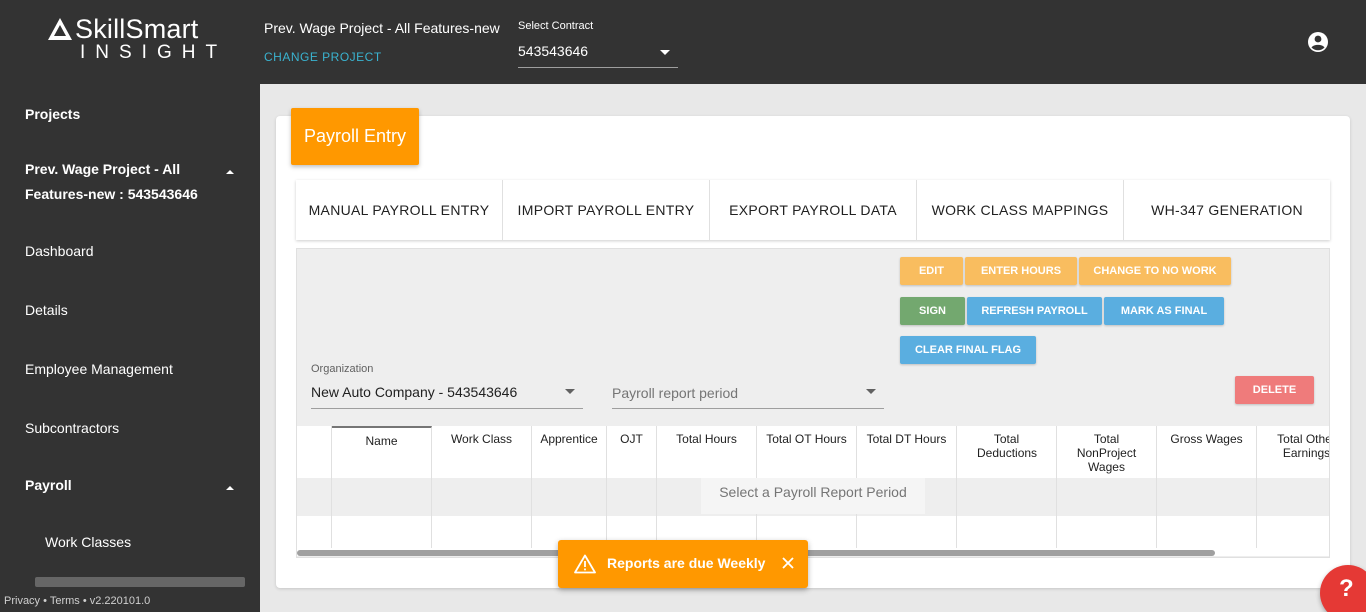 The width and height of the screenshot is (1366, 612). Describe the element at coordinates (60, 29) in the screenshot. I see `logo-triangle-icon` at that location.